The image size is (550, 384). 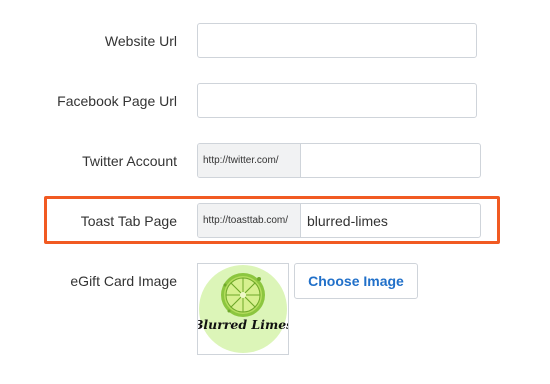 I want to click on toast-tab-page-input: blurred-limes, so click(x=390, y=220).